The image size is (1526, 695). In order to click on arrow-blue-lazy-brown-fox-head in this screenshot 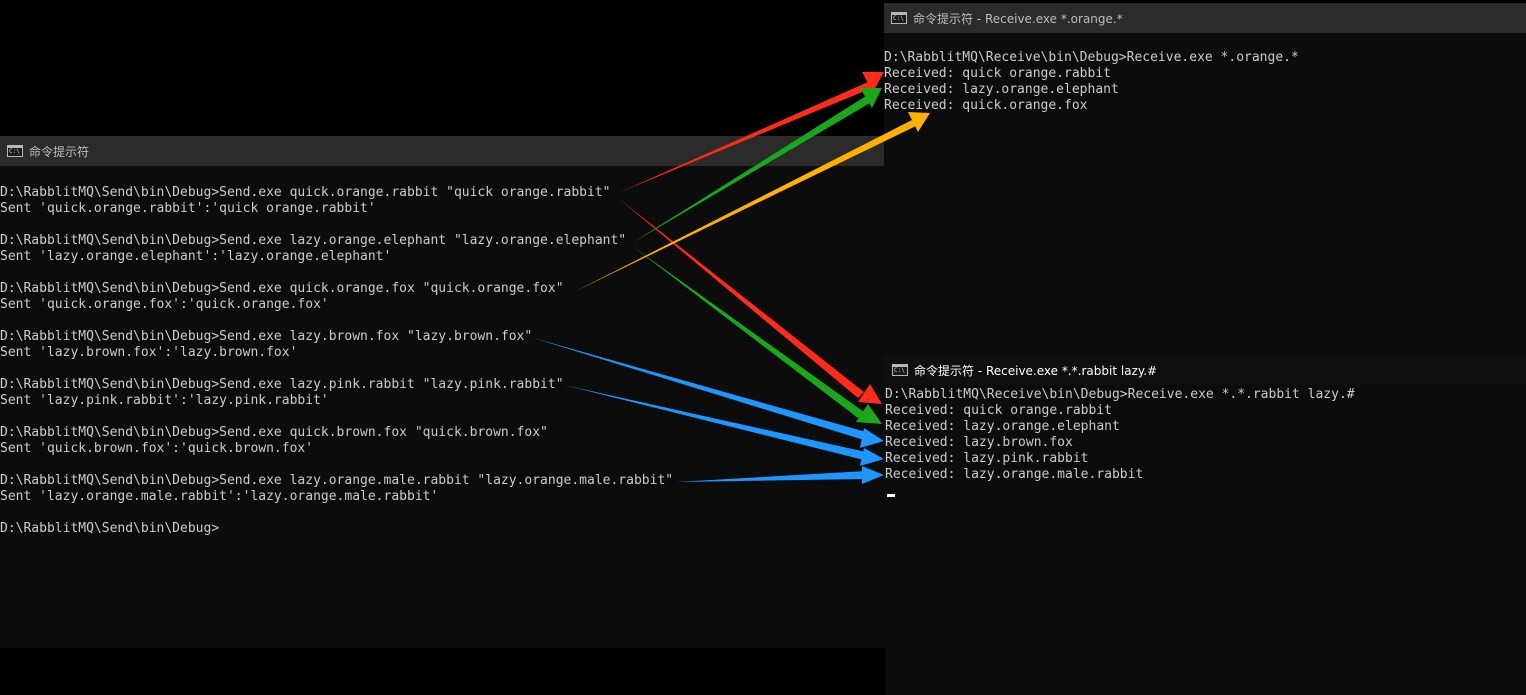, I will do `click(872, 438)`.